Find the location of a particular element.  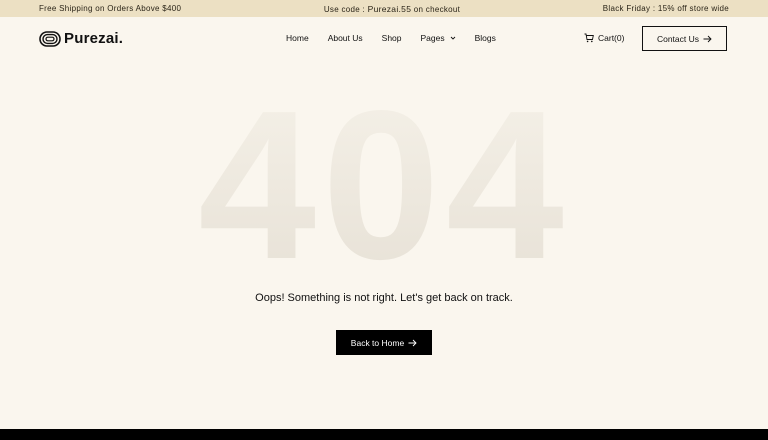

nav-item-pages: Pages is located at coordinates (438, 38).